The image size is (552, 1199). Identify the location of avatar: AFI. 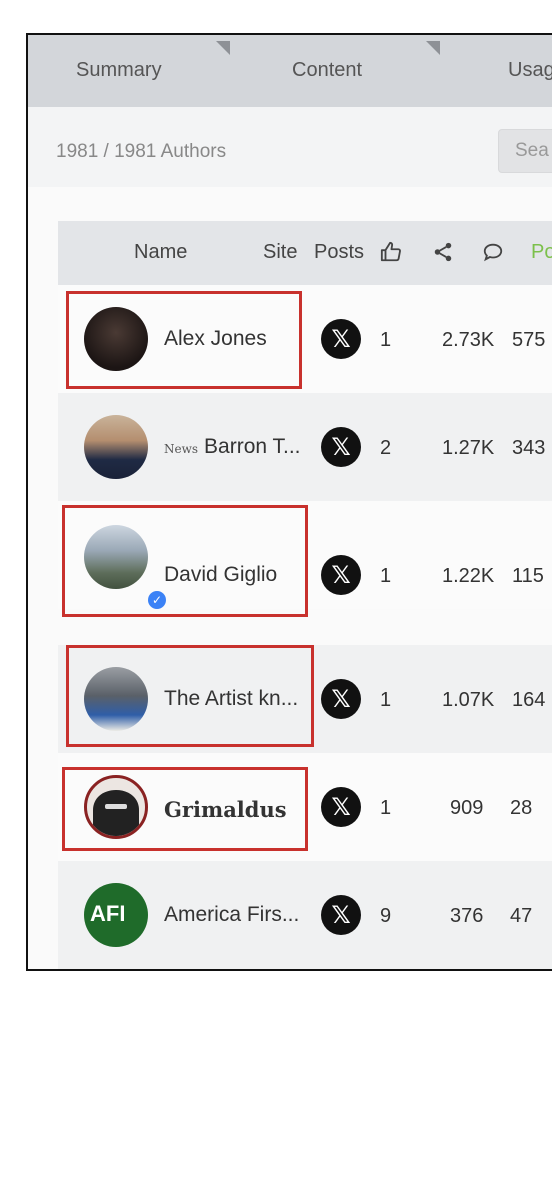
(116, 915).